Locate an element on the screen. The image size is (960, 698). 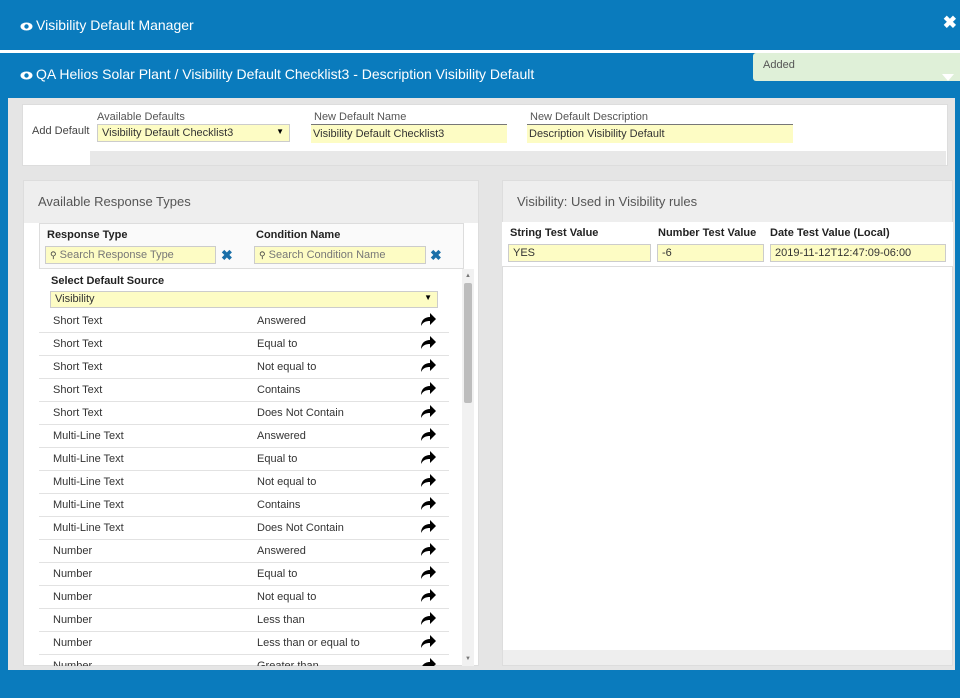
search-condition-name-input: ⚲ Search Condition Name is located at coordinates (340, 255).